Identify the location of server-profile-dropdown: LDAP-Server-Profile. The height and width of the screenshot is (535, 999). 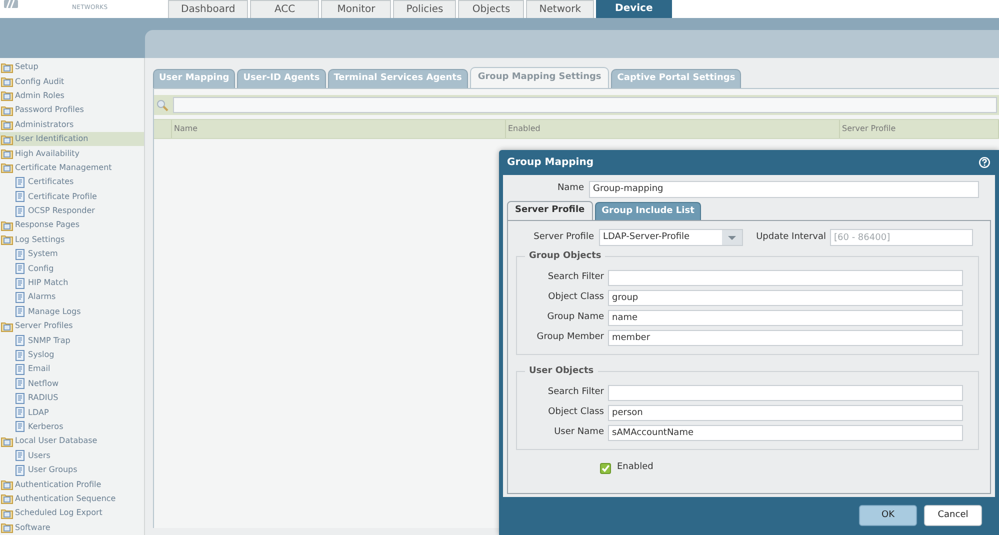
(671, 237).